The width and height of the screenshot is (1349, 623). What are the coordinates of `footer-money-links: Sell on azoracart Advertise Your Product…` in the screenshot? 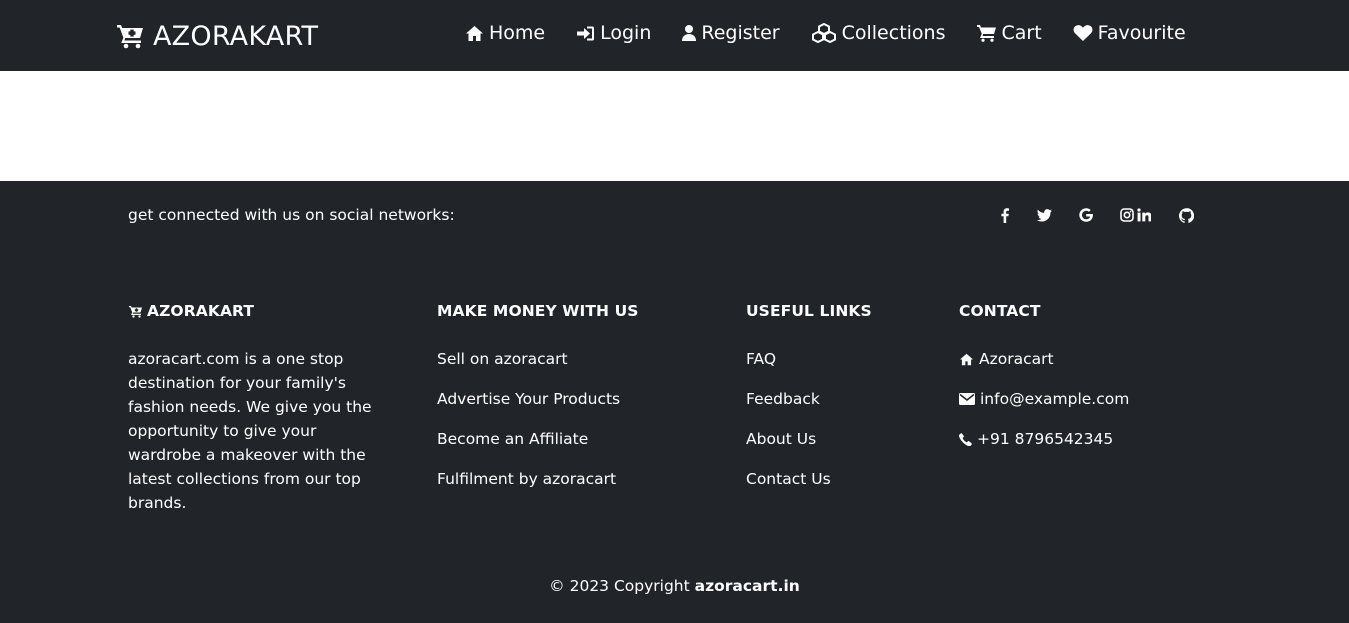 It's located at (538, 427).